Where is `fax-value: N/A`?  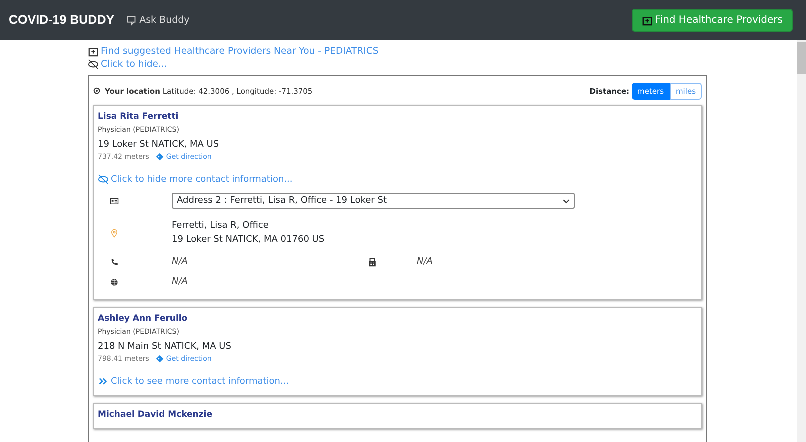
fax-value: N/A is located at coordinates (425, 262).